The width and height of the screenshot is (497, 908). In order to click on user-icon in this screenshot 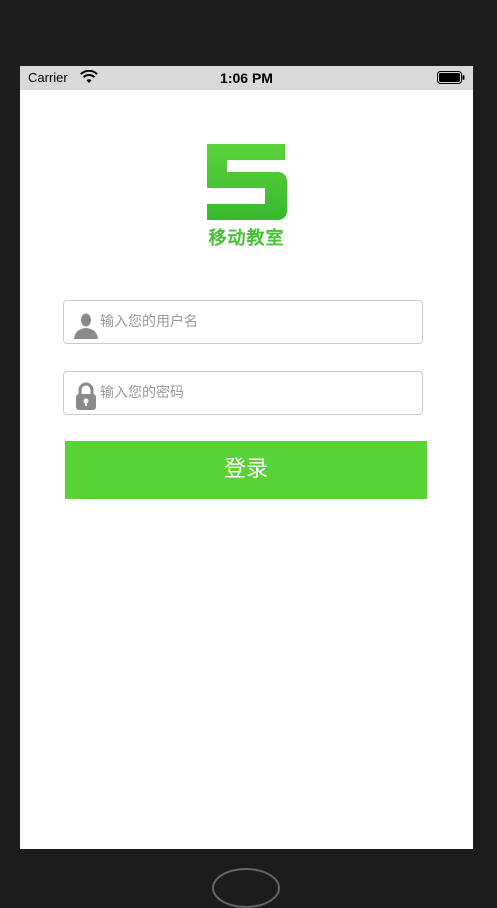, I will do `click(86, 326)`.